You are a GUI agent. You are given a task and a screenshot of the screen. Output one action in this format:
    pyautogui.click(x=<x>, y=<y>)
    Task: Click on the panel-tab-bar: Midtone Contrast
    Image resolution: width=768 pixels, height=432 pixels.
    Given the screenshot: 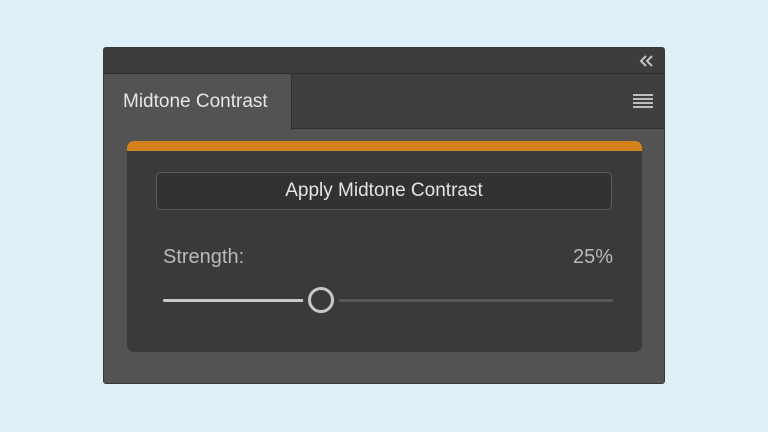 What is the action you would take?
    pyautogui.click(x=384, y=102)
    